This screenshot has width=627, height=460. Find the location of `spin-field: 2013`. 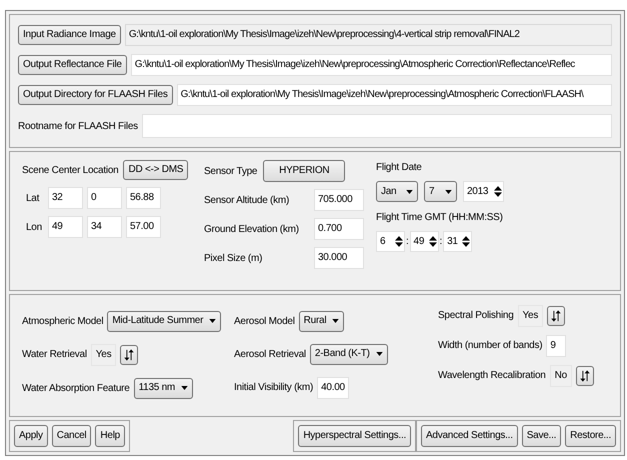

spin-field: 2013 is located at coordinates (483, 191).